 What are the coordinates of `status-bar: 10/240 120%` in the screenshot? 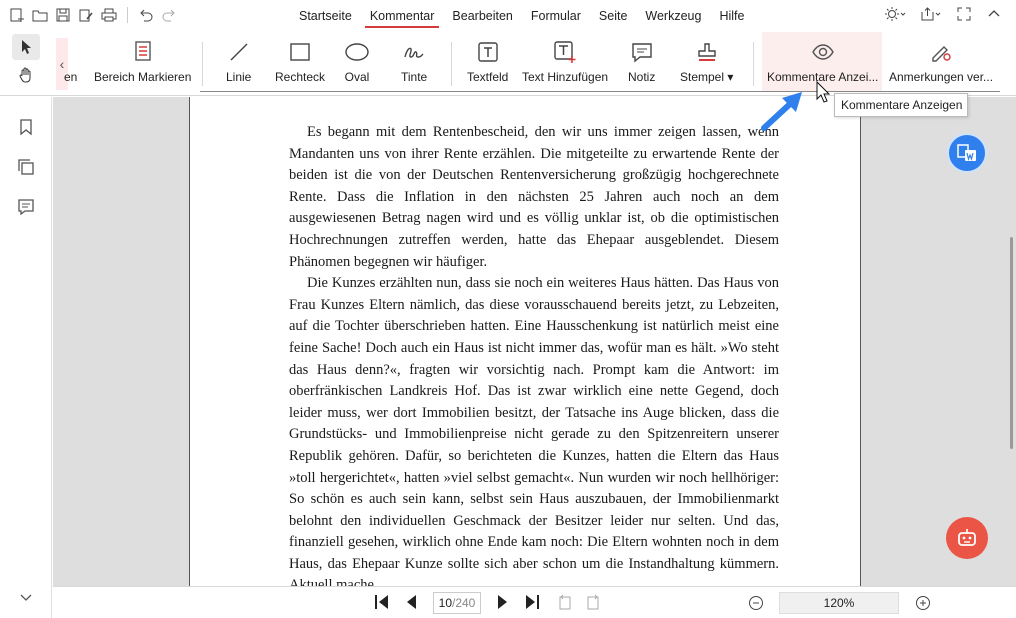 It's located at (534, 602).